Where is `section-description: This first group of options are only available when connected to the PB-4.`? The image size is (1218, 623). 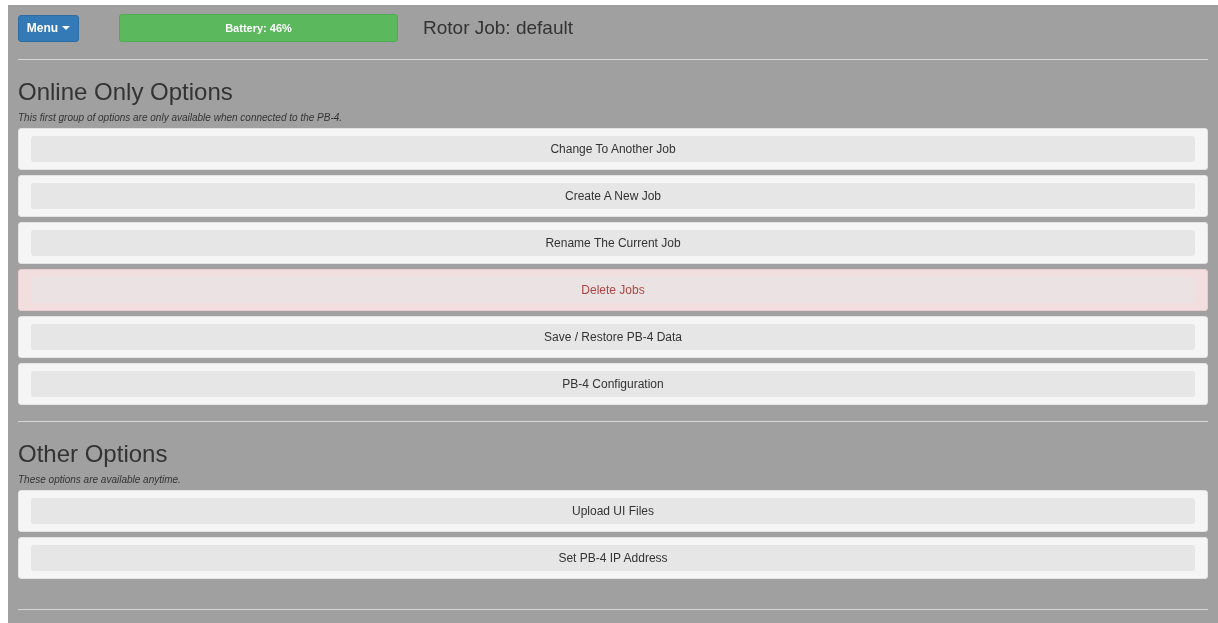
section-description: This first group of options are only available when connected to the PB-4. is located at coordinates (181, 117).